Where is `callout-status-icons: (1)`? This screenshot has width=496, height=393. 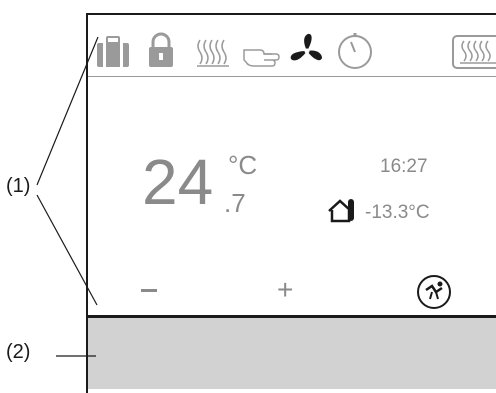
callout-status-icons: (1) is located at coordinates (18, 186).